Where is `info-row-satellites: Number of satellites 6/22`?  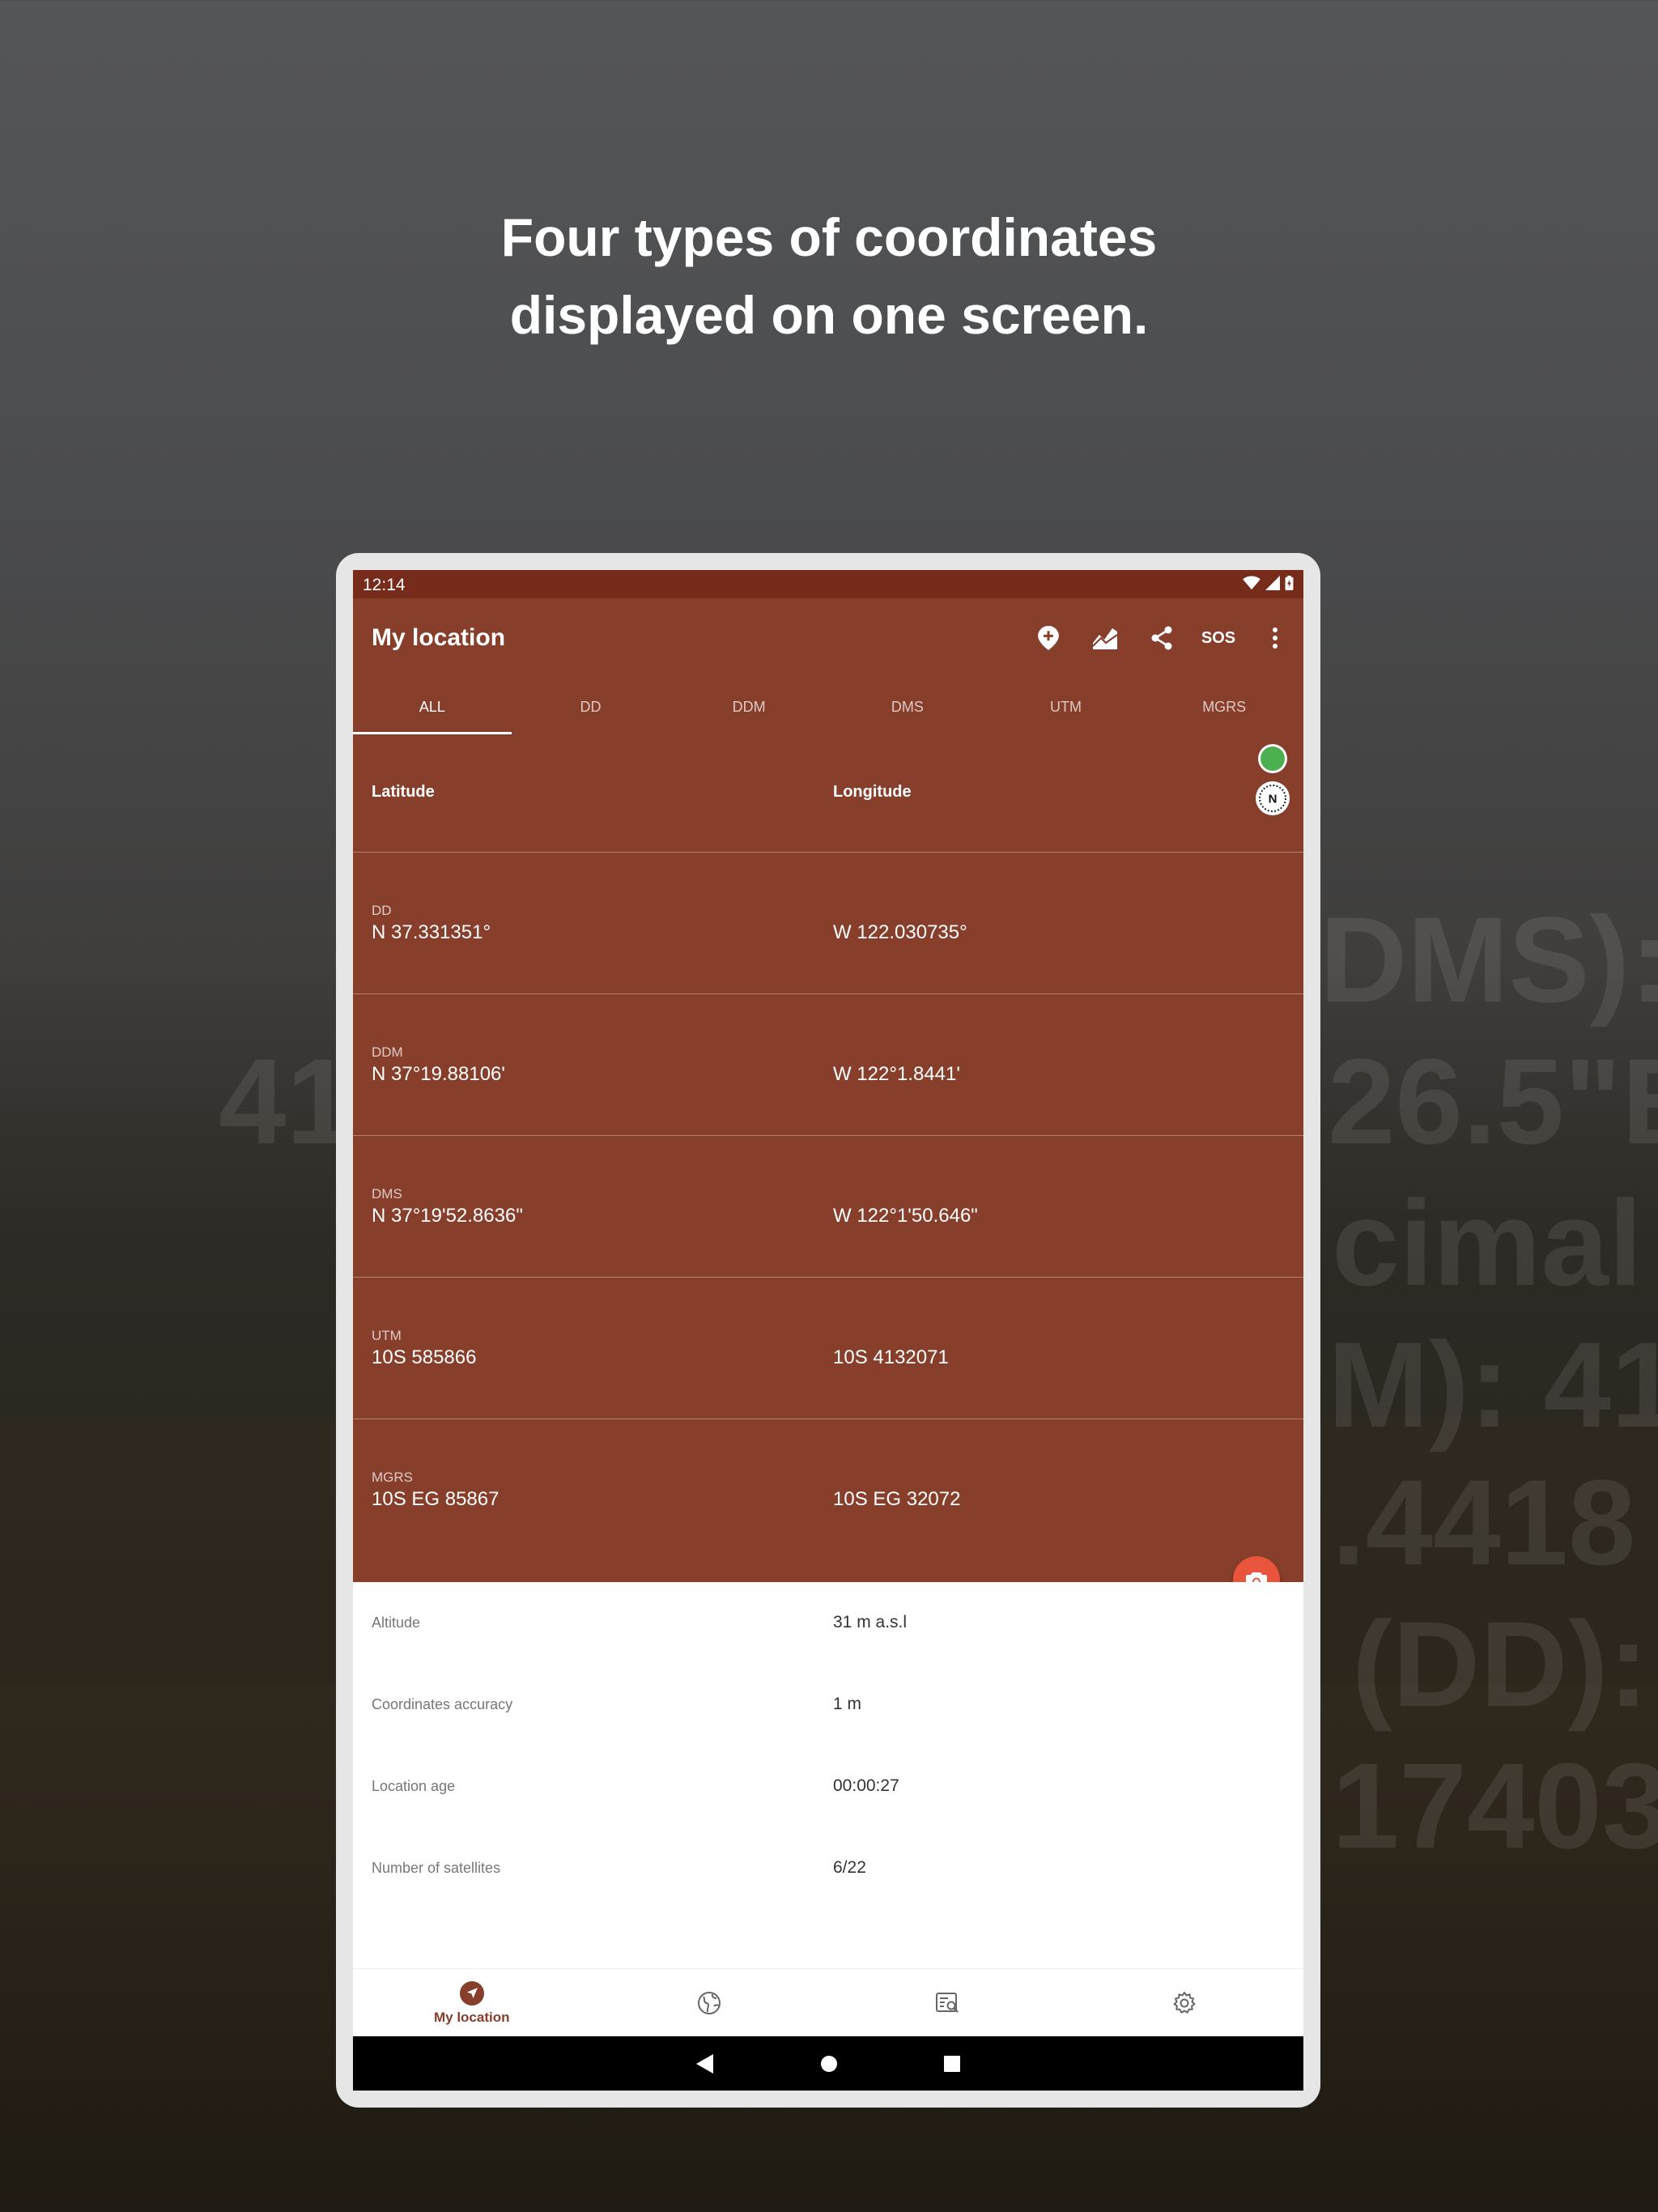 info-row-satellites: Number of satellites 6/22 is located at coordinates (828, 1868).